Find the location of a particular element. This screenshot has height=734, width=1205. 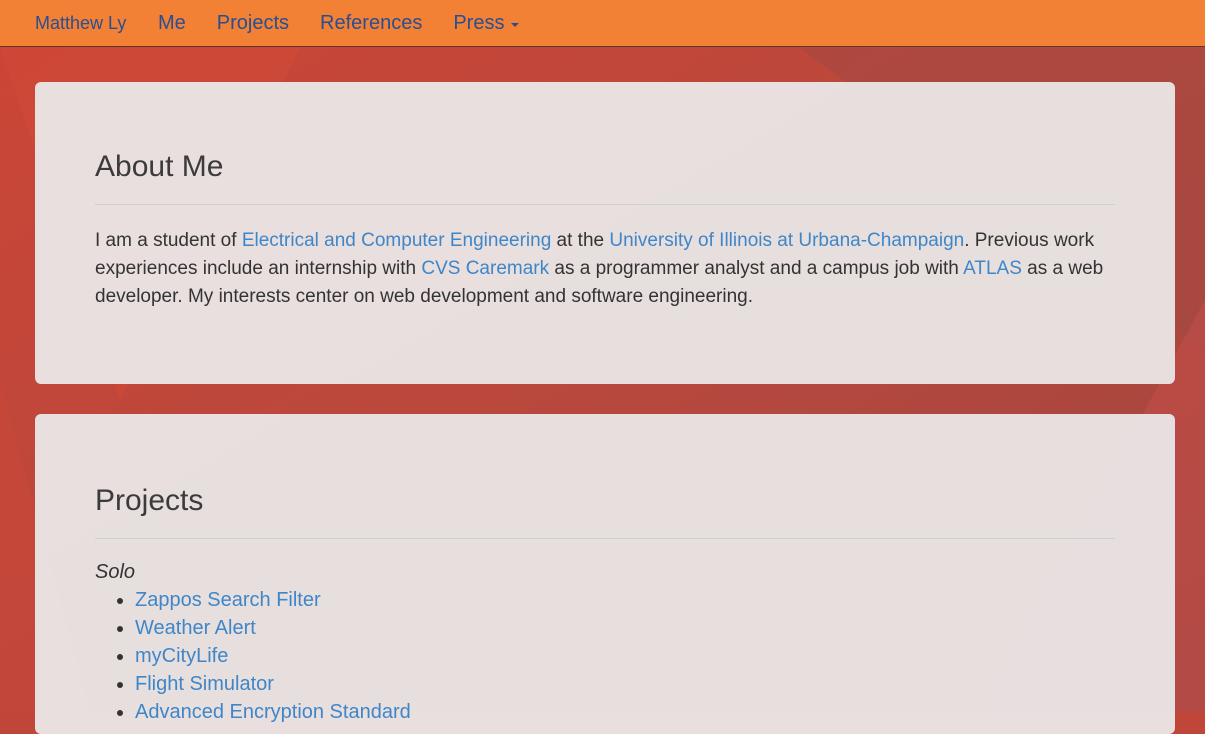

project-link: Weather Alert is located at coordinates (195, 628).